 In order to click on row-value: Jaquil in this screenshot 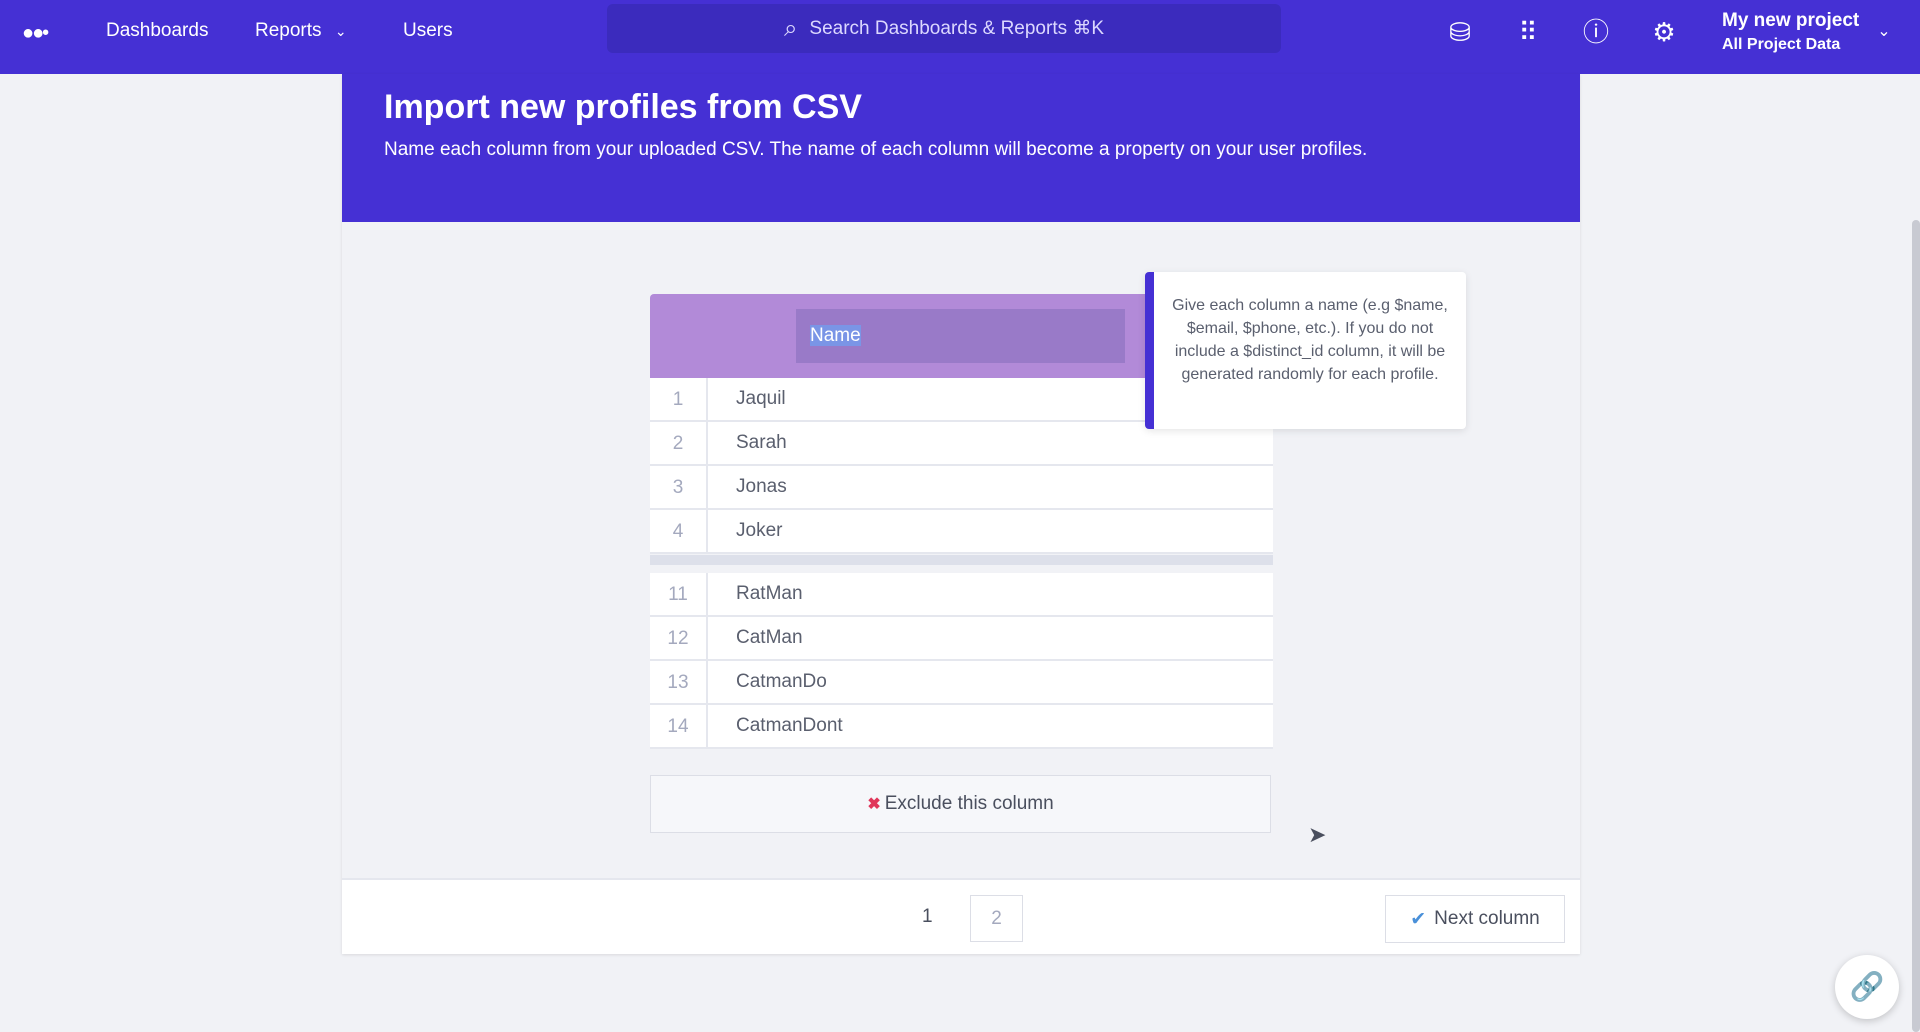, I will do `click(761, 398)`.